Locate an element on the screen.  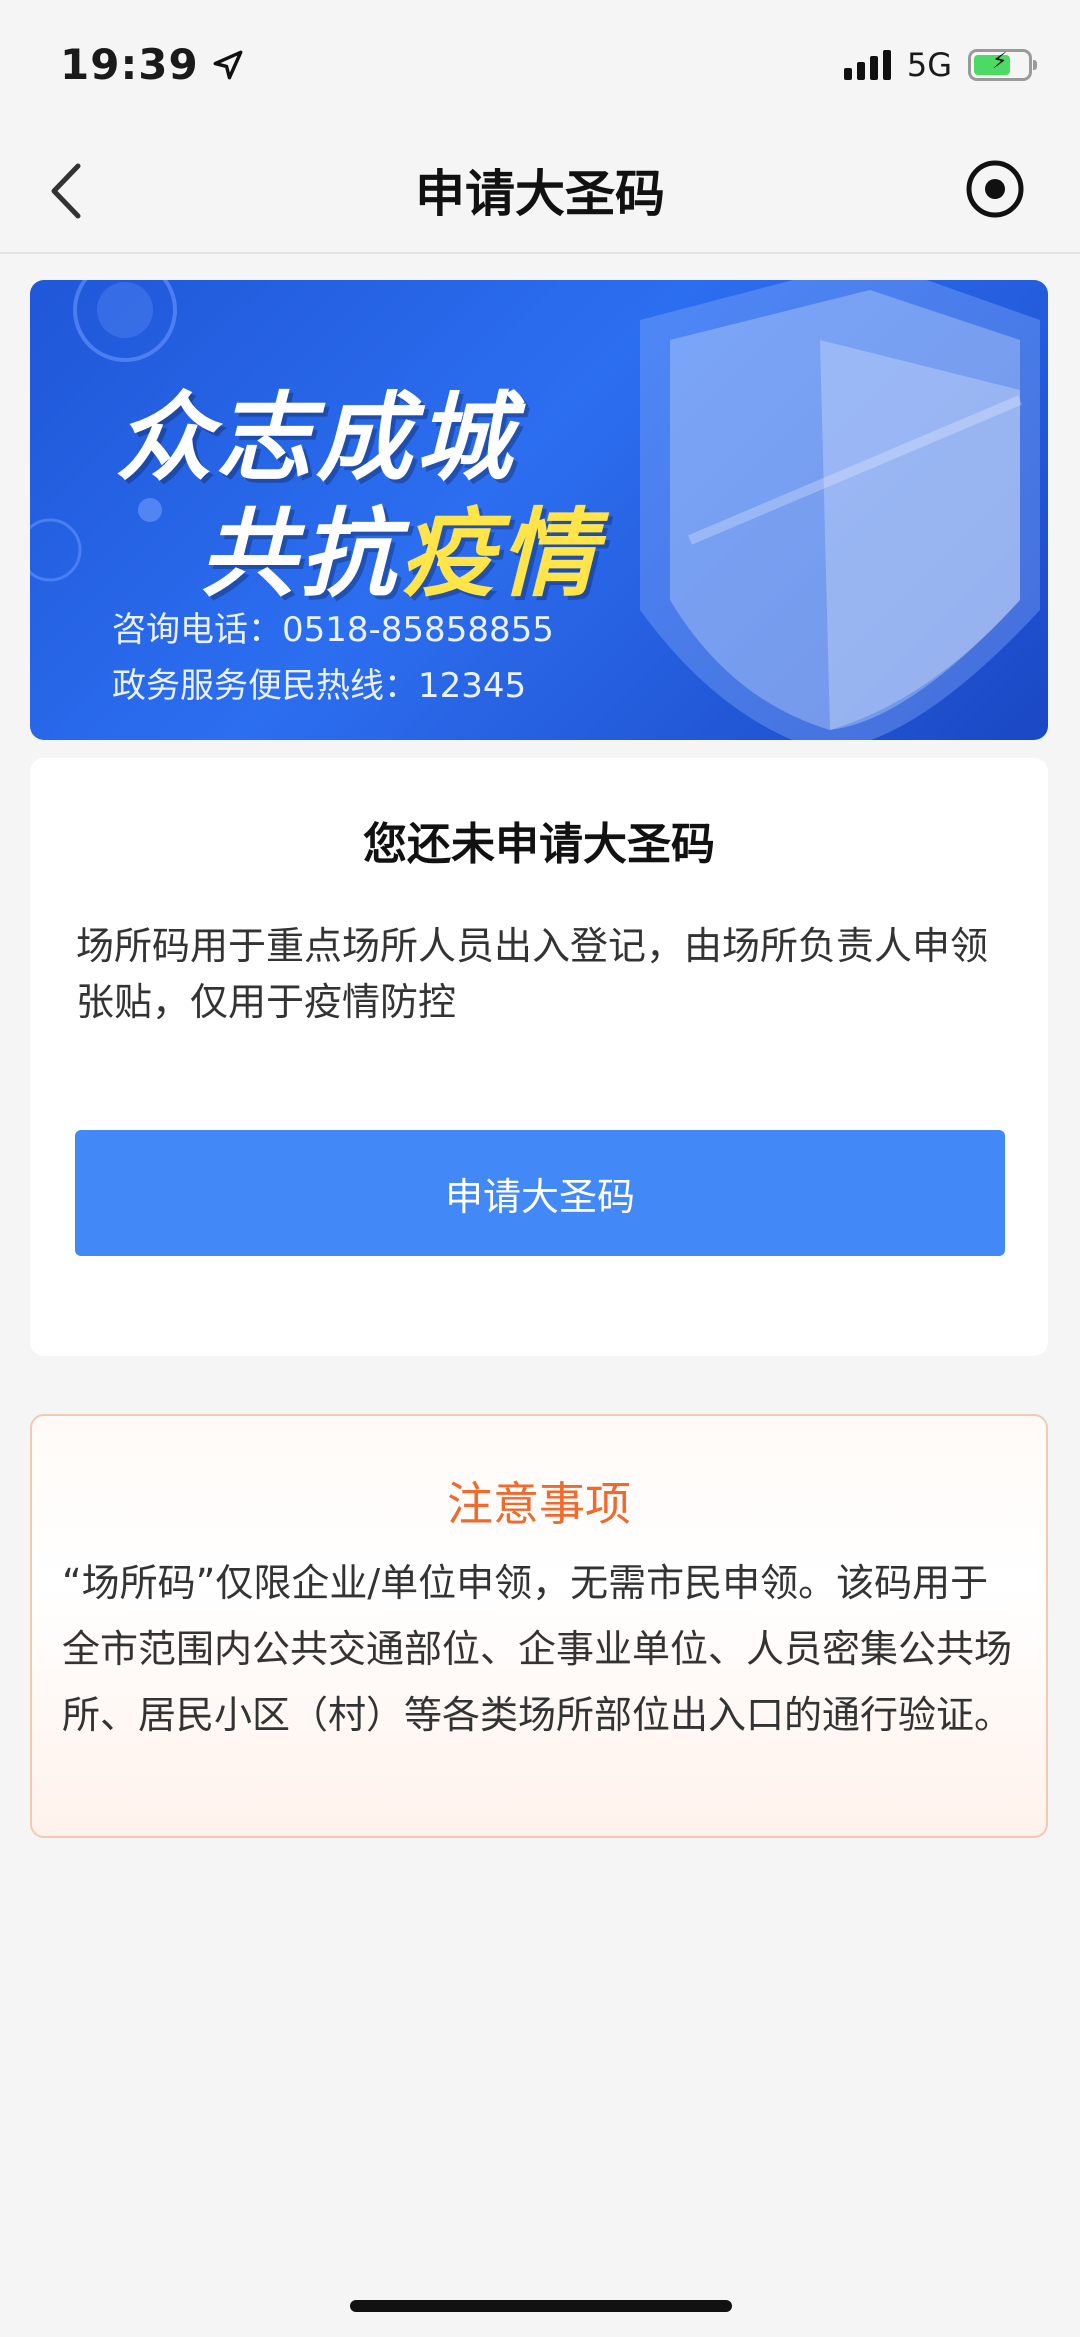
notice-title: 注意事项 is located at coordinates (539, 1504).